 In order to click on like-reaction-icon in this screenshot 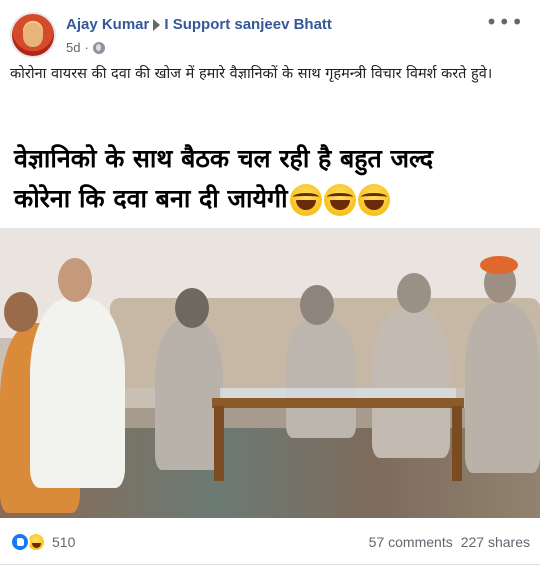, I will do `click(20, 542)`.